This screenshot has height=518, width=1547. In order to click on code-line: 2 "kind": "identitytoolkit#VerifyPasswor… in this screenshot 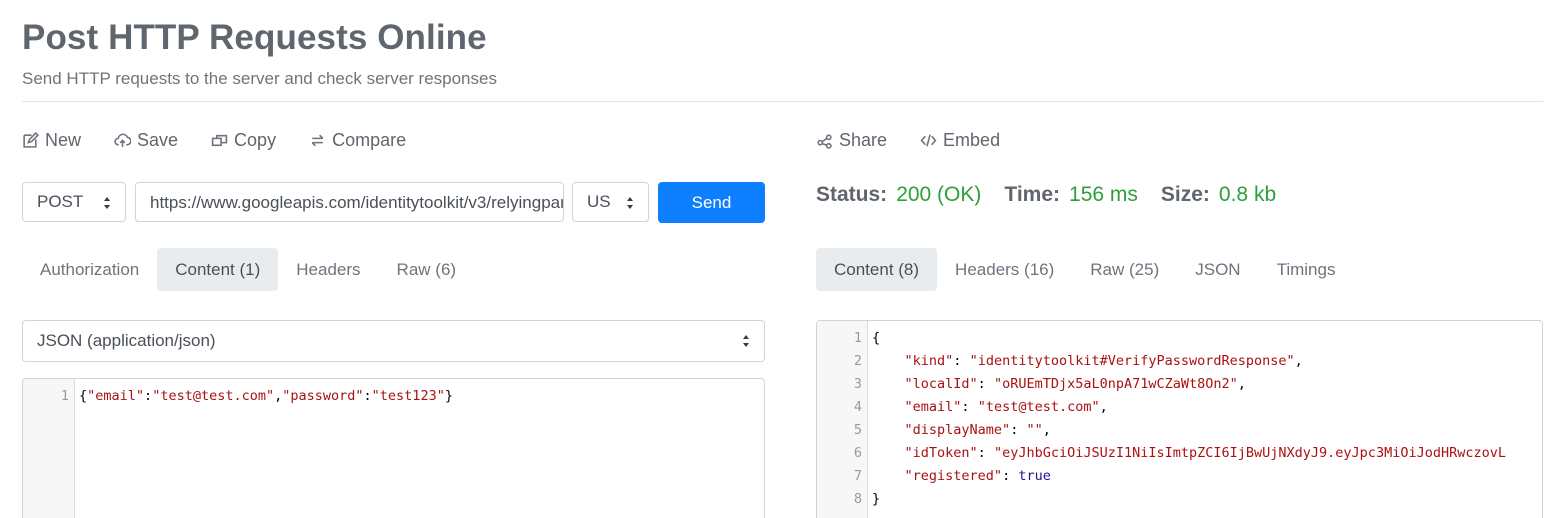, I will do `click(1198, 361)`.